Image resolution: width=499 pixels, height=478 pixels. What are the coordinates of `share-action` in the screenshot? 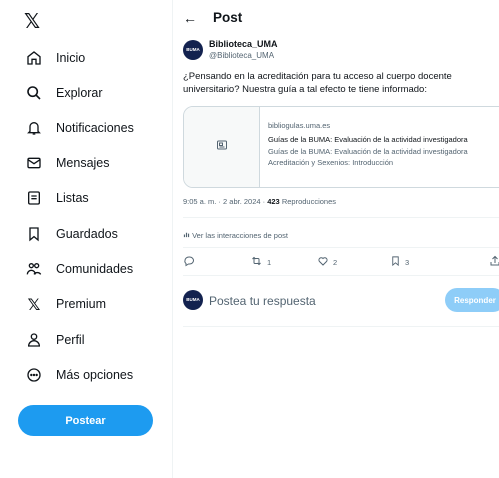 It's located at (494, 262).